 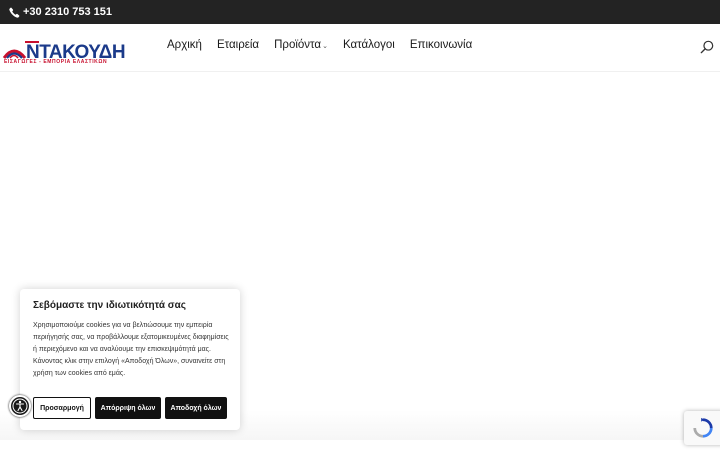 What do you see at coordinates (14, 12) in the screenshot?
I see `phone-icon` at bounding box center [14, 12].